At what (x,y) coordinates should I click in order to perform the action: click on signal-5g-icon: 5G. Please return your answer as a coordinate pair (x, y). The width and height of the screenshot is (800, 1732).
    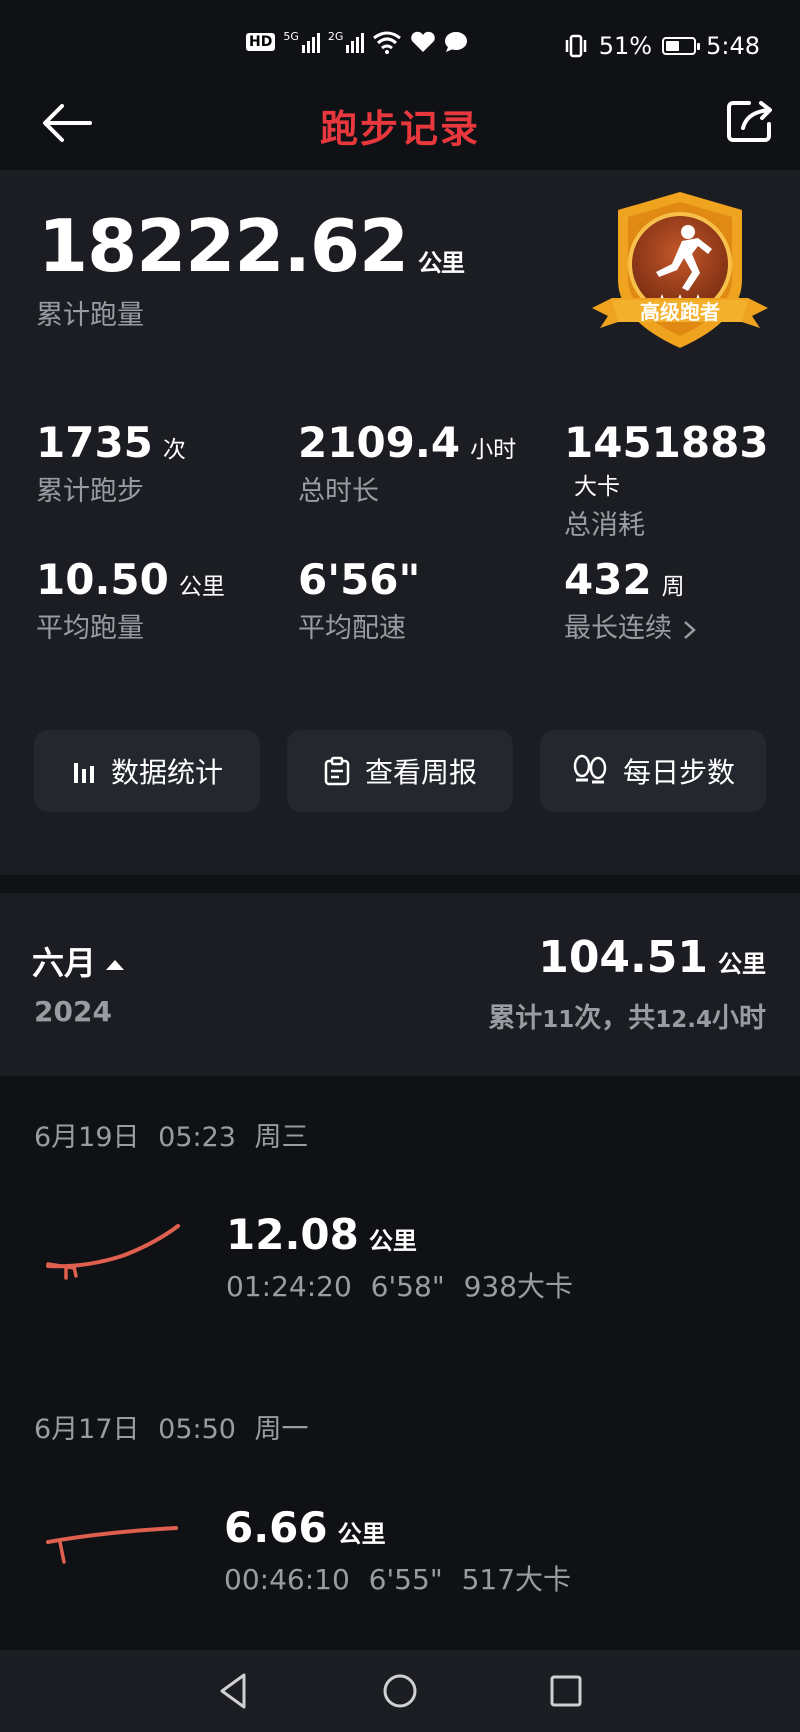
    Looking at the image, I should click on (301, 42).